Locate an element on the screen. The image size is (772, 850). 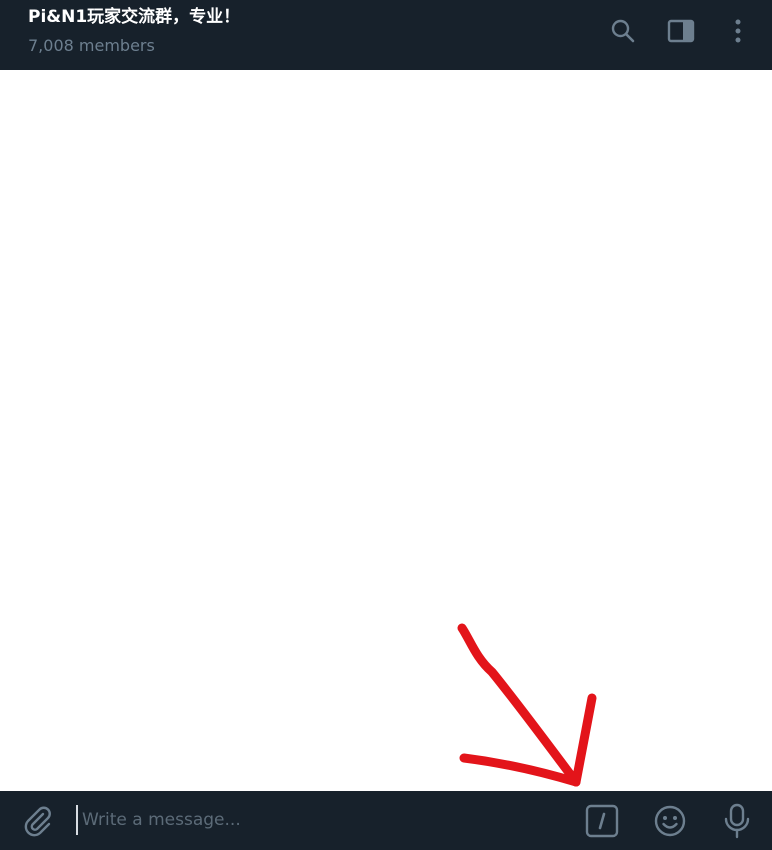
message-composer is located at coordinates (386, 820).